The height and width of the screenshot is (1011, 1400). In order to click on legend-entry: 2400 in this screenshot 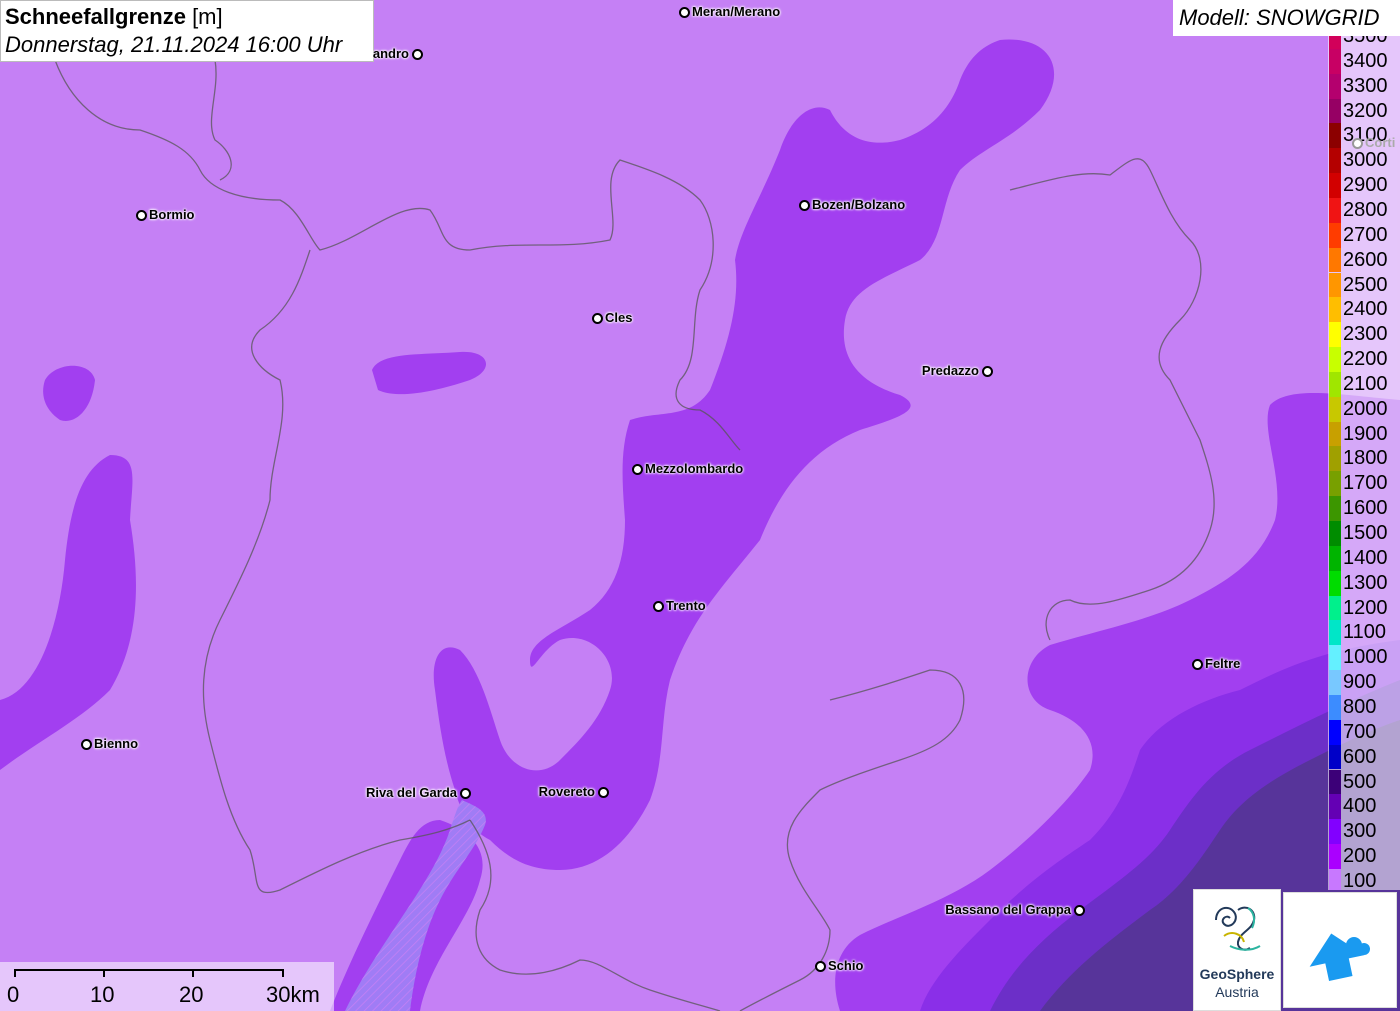, I will do `click(1364, 310)`.